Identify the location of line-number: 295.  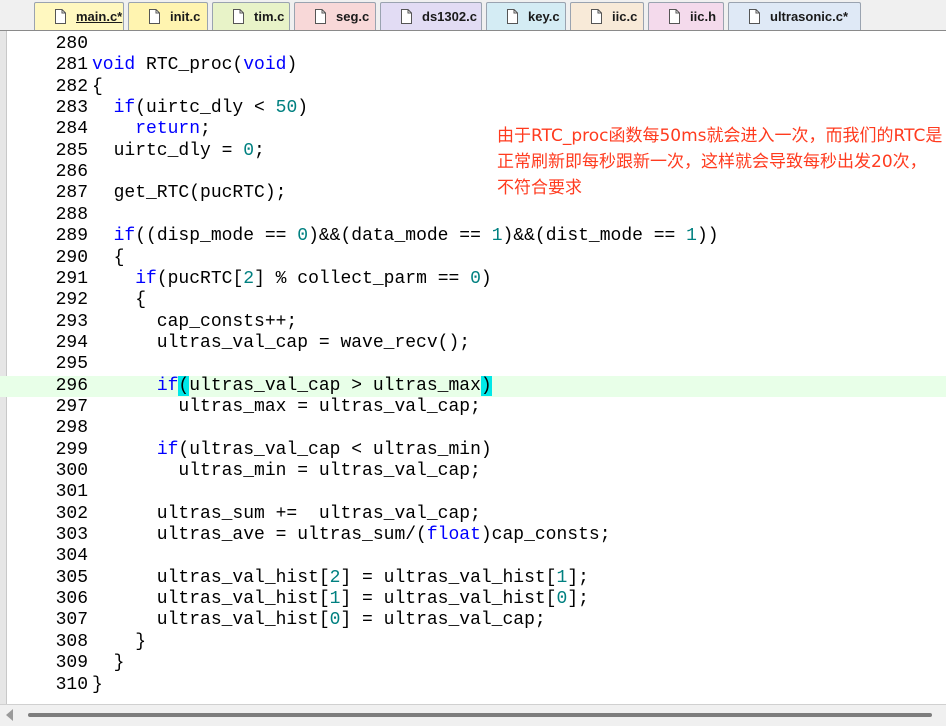
(71, 364).